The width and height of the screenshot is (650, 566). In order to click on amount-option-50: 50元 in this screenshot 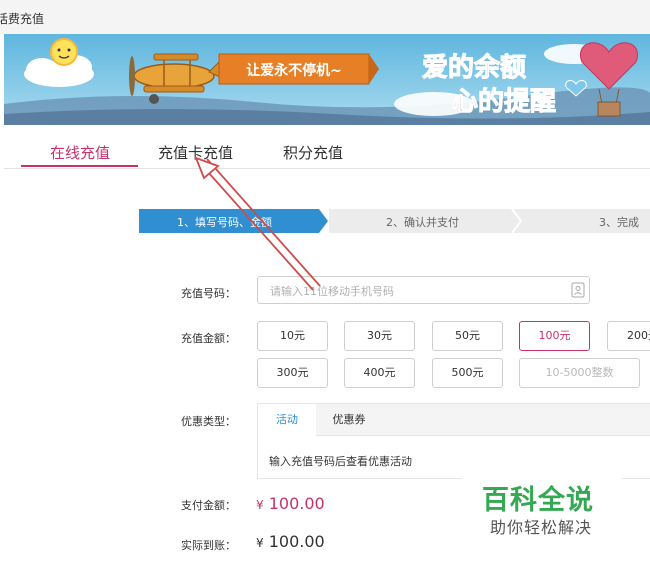, I will do `click(467, 336)`.